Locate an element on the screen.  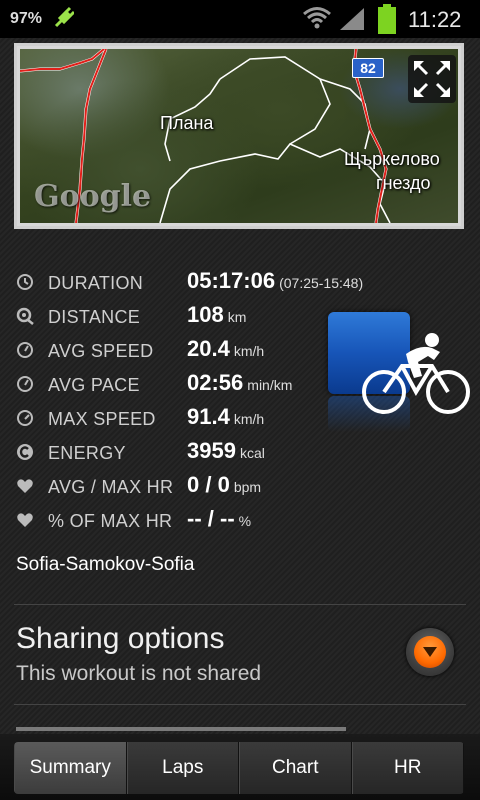
sharing-expand-button is located at coordinates (430, 652).